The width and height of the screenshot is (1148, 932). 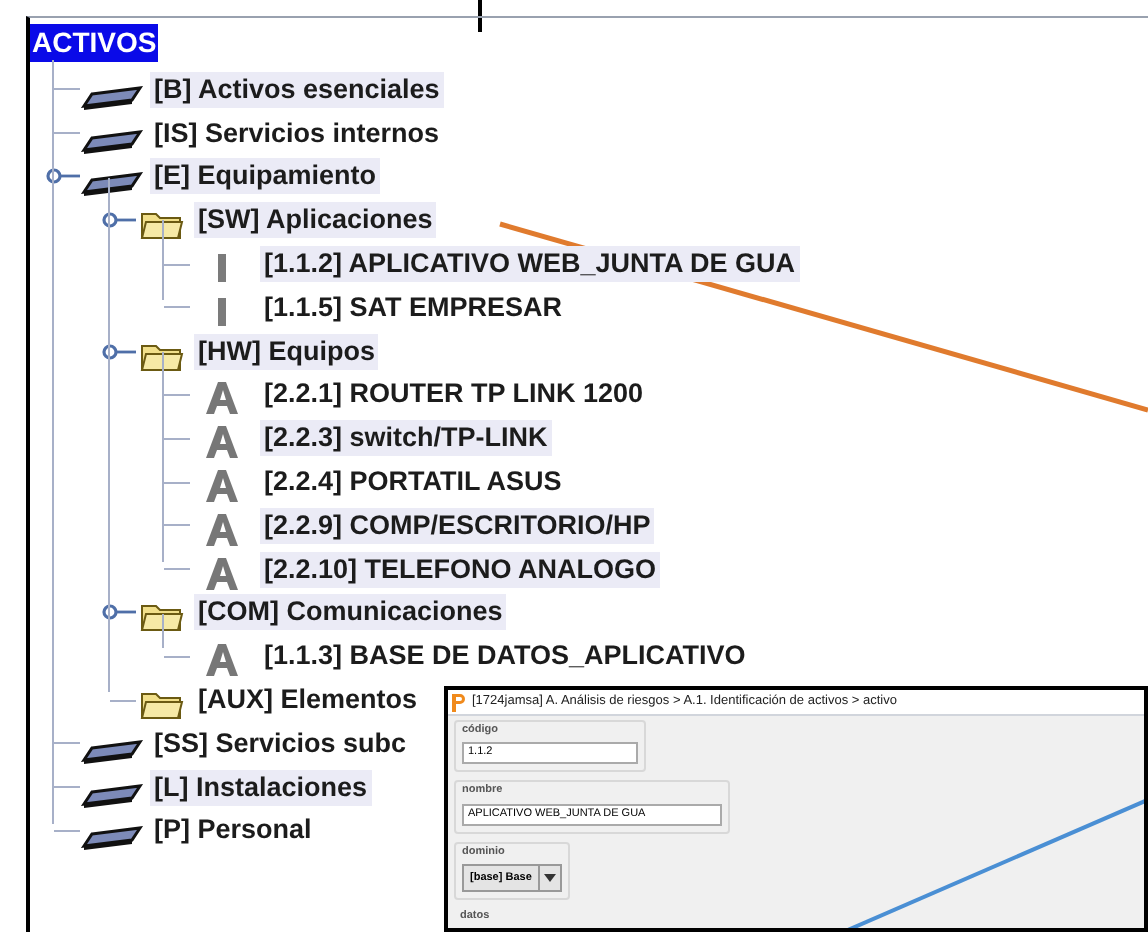 What do you see at coordinates (406, 438) in the screenshot?
I see `tree-node-label: [2.2.3] switch/TP-LINK` at bounding box center [406, 438].